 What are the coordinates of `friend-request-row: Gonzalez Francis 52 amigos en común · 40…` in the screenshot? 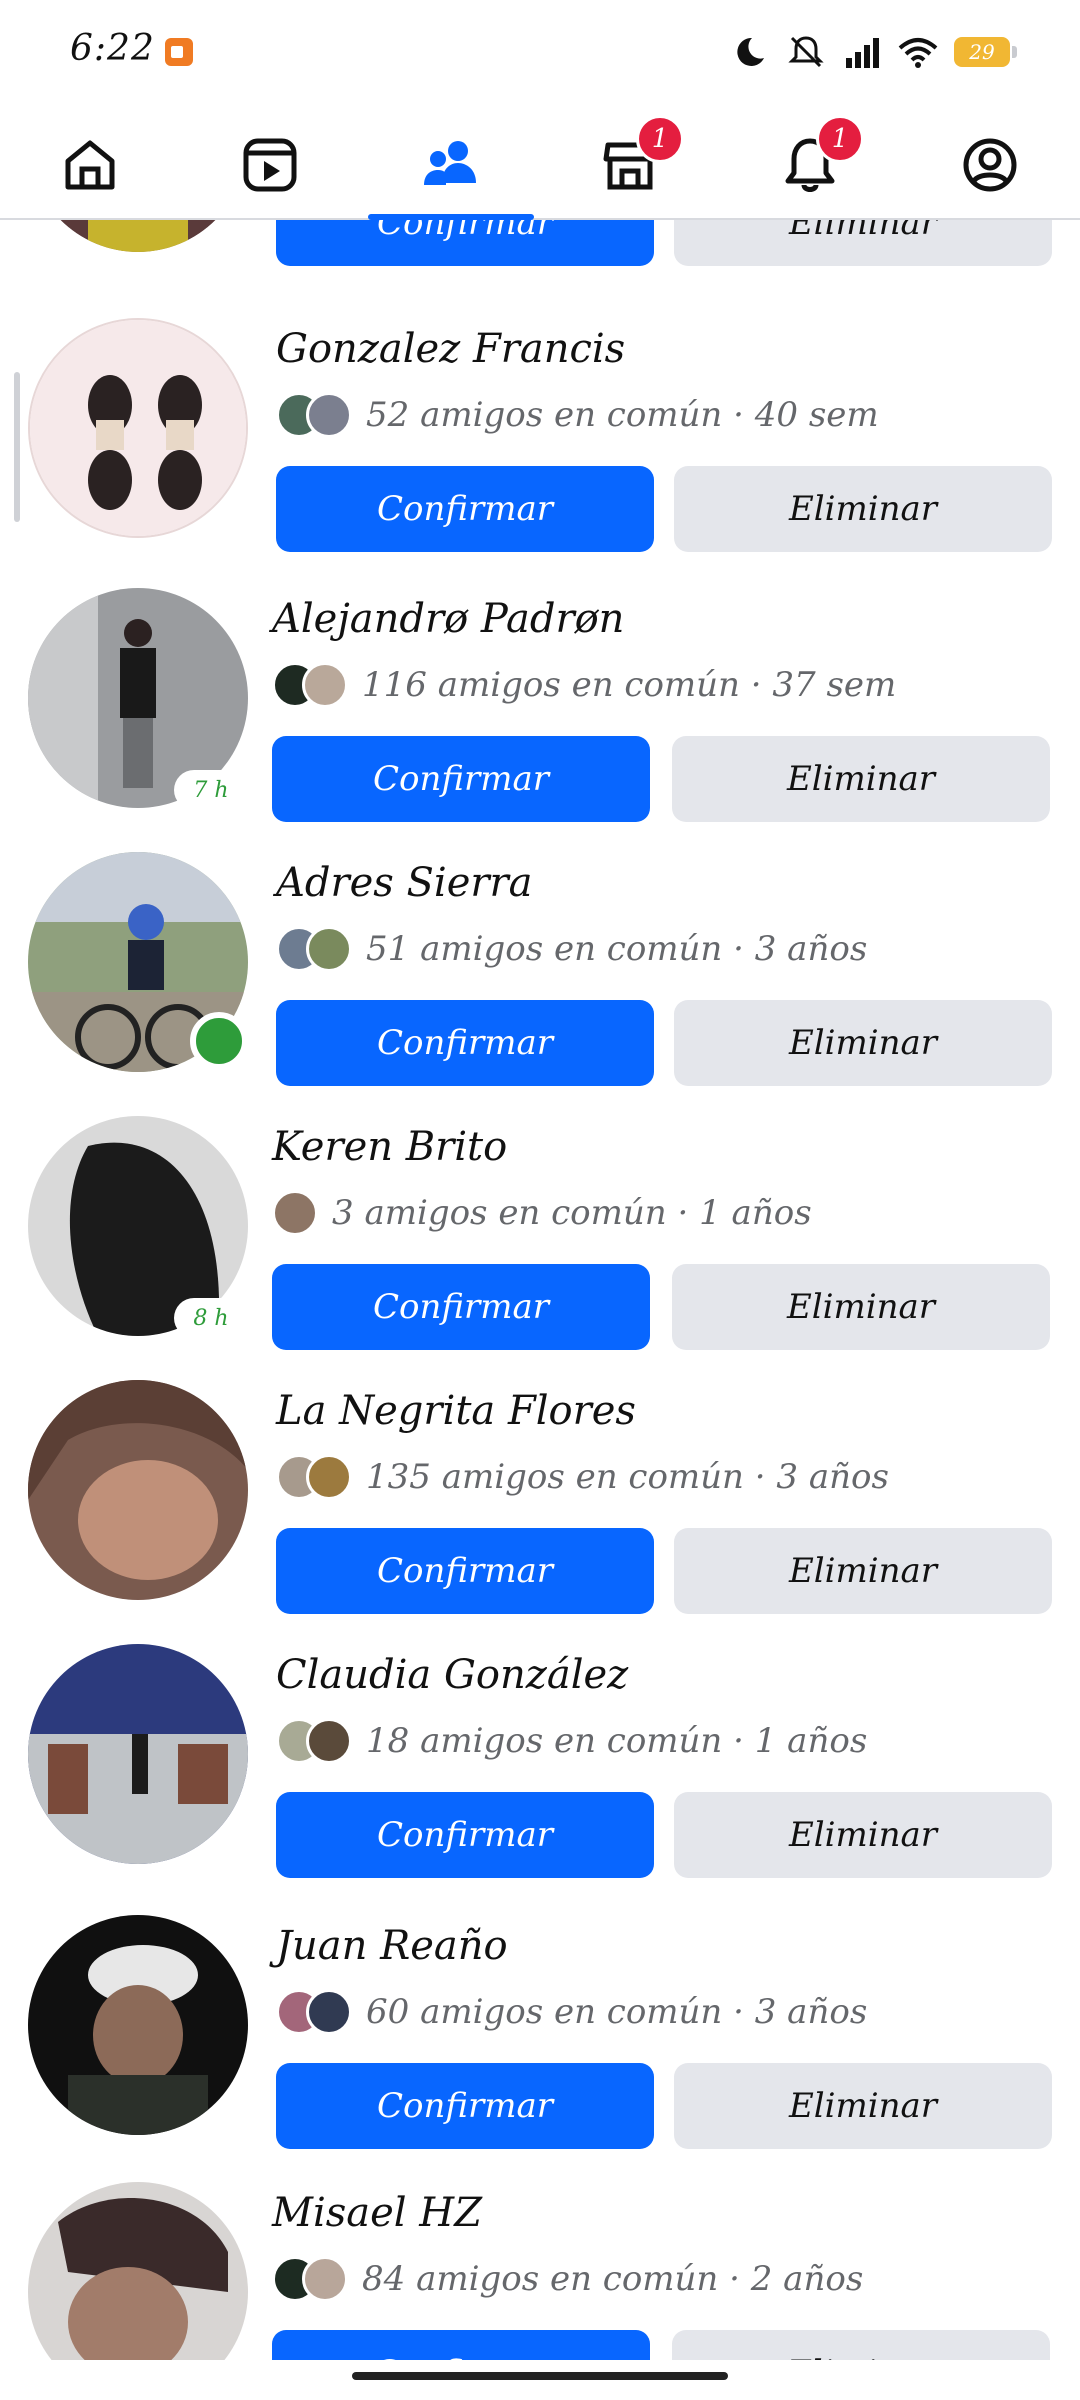 It's located at (540, 432).